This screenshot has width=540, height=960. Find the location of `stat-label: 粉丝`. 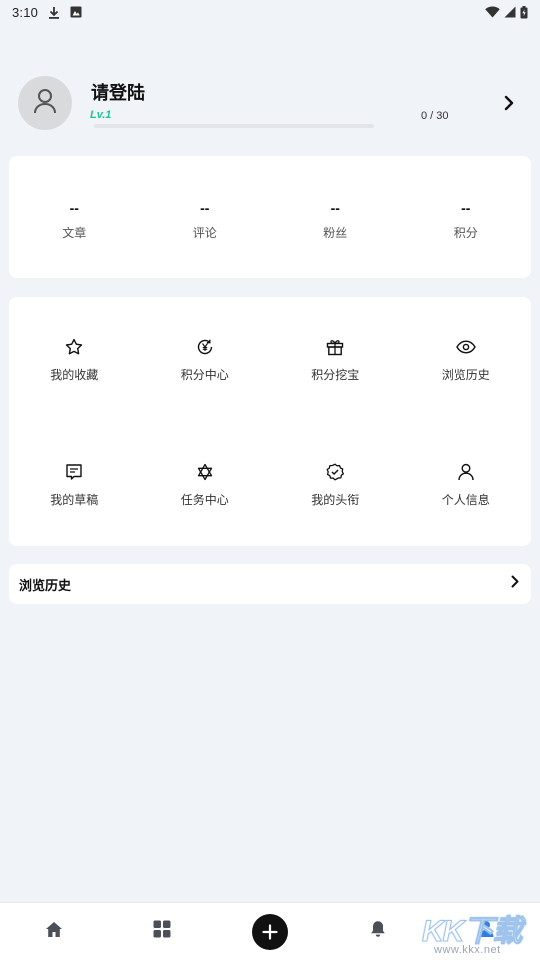

stat-label: 粉丝 is located at coordinates (335, 233).